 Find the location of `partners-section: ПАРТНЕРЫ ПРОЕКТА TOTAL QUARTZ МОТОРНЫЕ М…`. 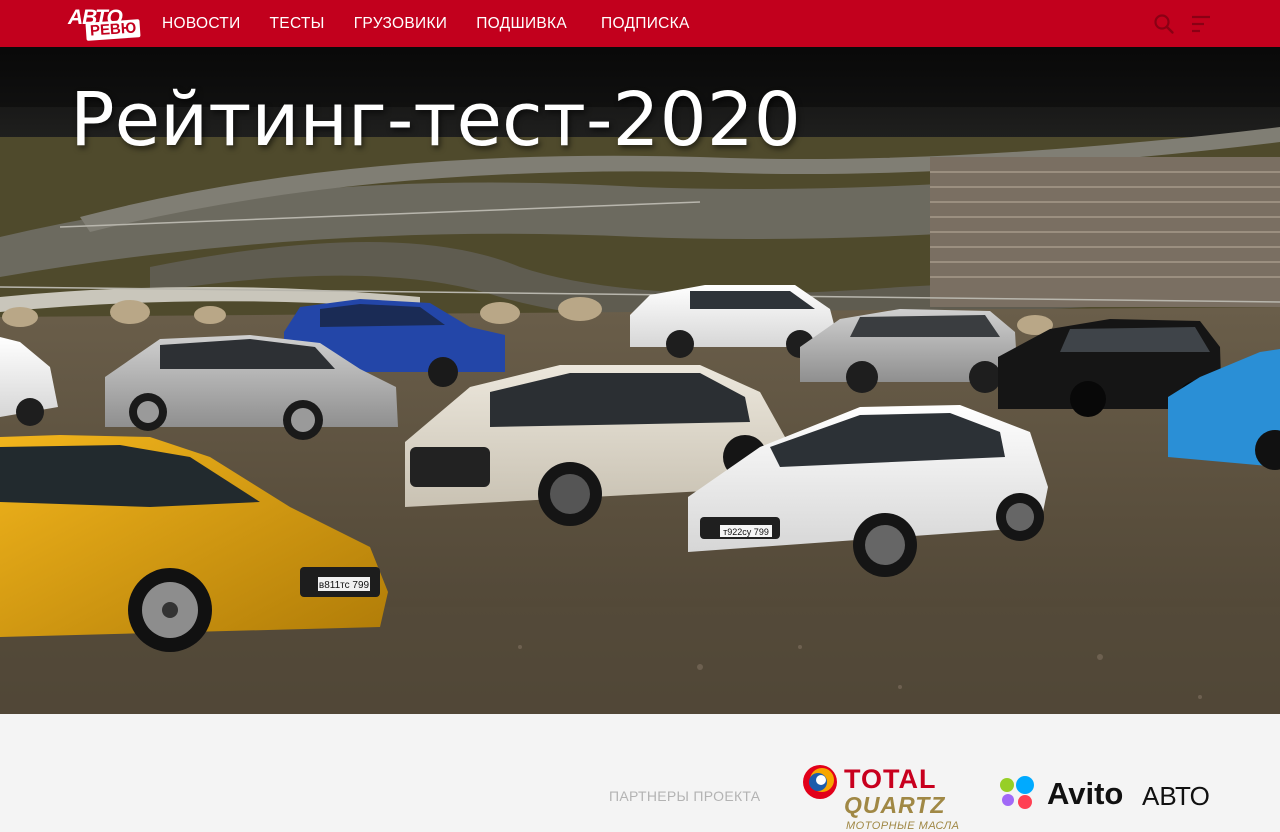

partners-section: ПАРТНЕРЫ ПРОЕКТА TOTAL QUARTZ МОТОРНЫЕ М… is located at coordinates (640, 773).